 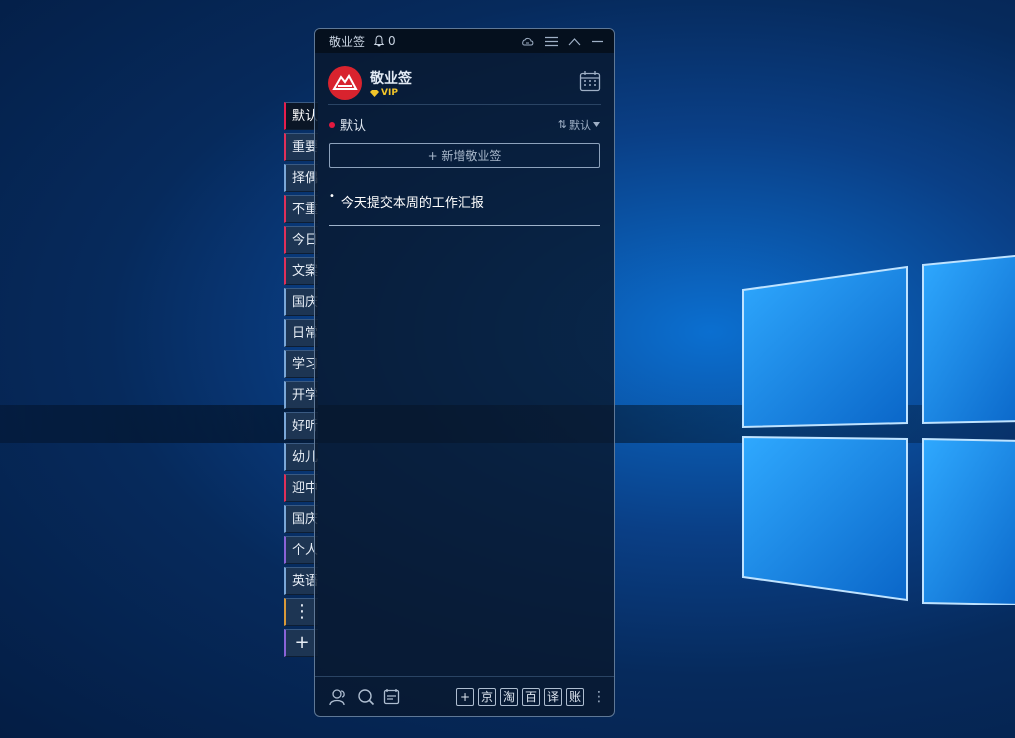 What do you see at coordinates (527, 41) in the screenshot?
I see `cloud-icon` at bounding box center [527, 41].